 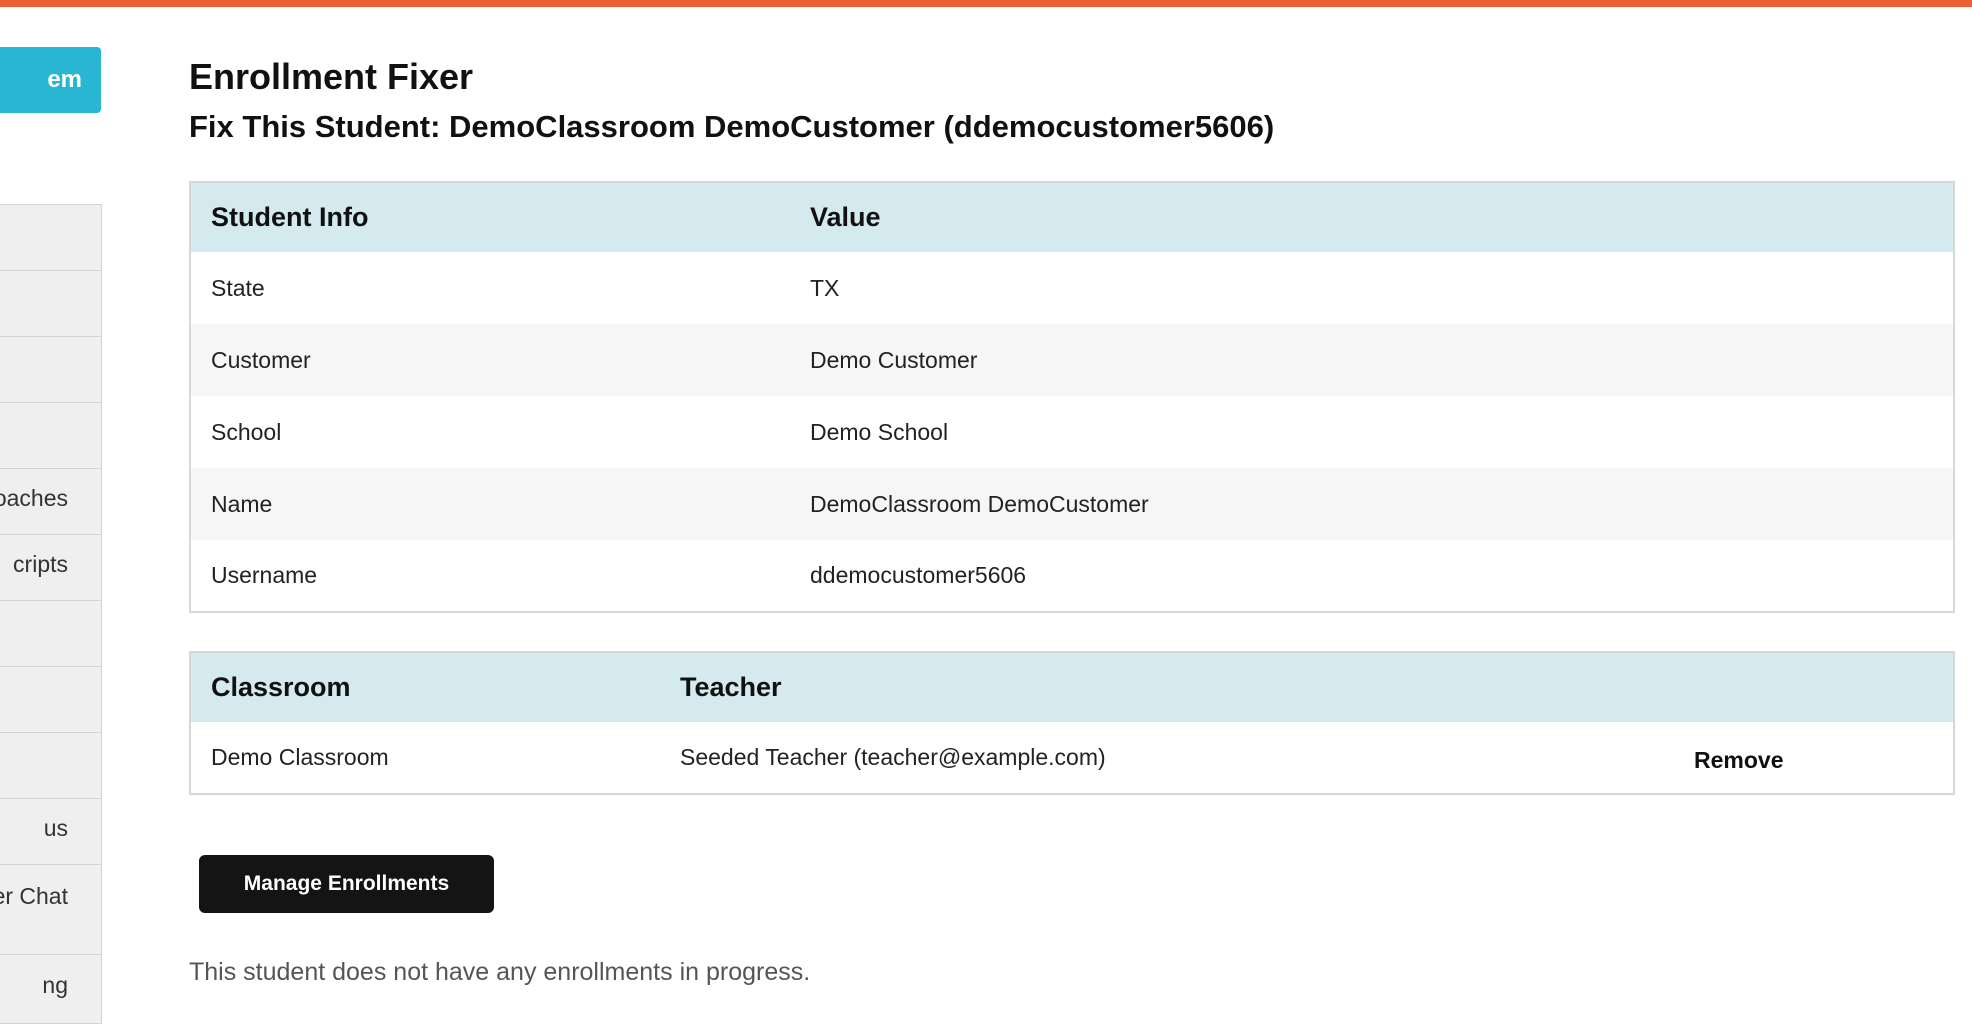 I want to click on sidebar-nav: oaches cripts us er Chat ng, so click(x=51, y=614).